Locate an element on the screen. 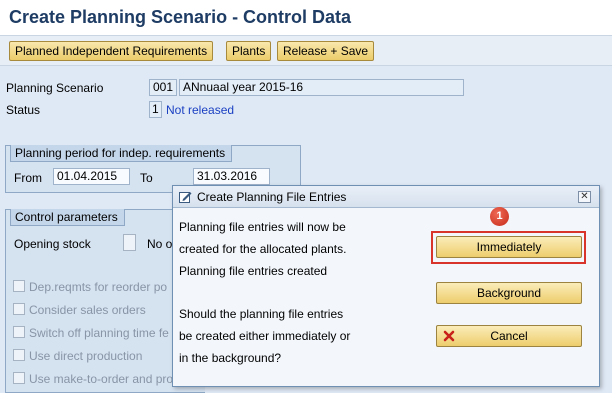 The width and height of the screenshot is (612, 393). dialog-question-line-2: be created either immediately or is located at coordinates (265, 336).